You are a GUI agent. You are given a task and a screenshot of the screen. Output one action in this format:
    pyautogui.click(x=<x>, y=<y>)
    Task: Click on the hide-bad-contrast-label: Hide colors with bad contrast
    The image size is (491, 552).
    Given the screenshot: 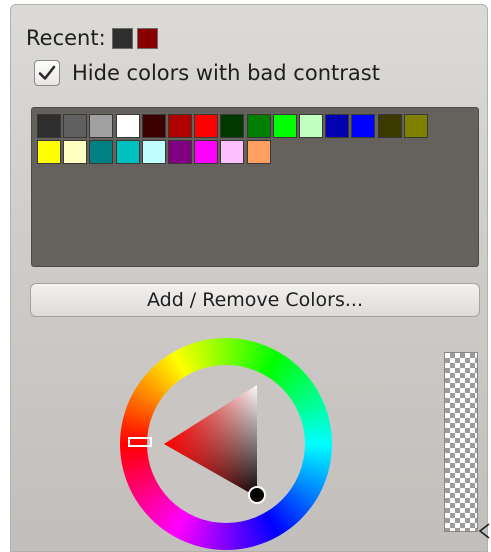 What is the action you would take?
    pyautogui.click(x=226, y=73)
    